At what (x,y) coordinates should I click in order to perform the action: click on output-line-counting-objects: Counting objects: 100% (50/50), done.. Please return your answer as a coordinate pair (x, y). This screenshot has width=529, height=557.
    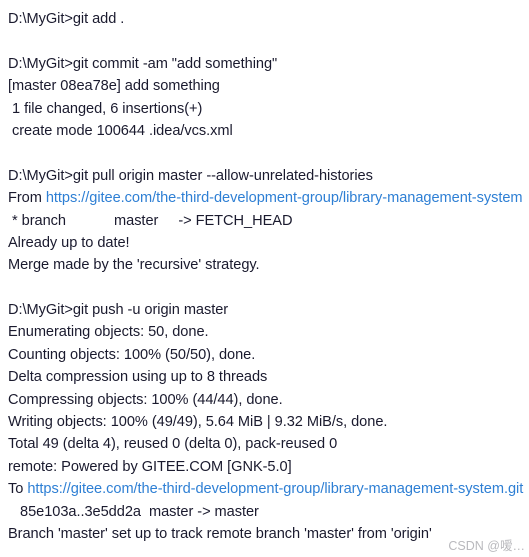
    Looking at the image, I should click on (132, 354).